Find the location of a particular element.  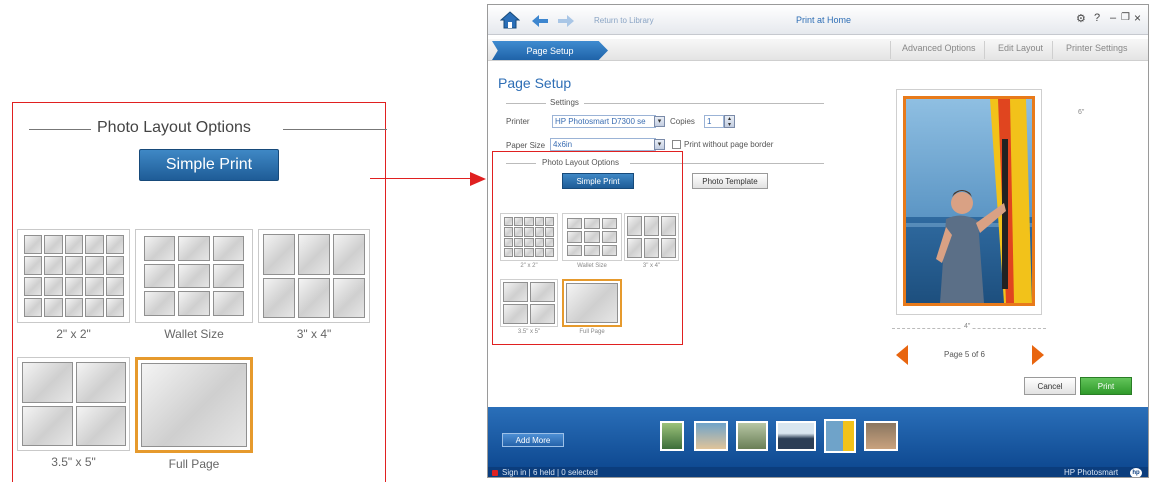

borderless-checkbox is located at coordinates (676, 144).